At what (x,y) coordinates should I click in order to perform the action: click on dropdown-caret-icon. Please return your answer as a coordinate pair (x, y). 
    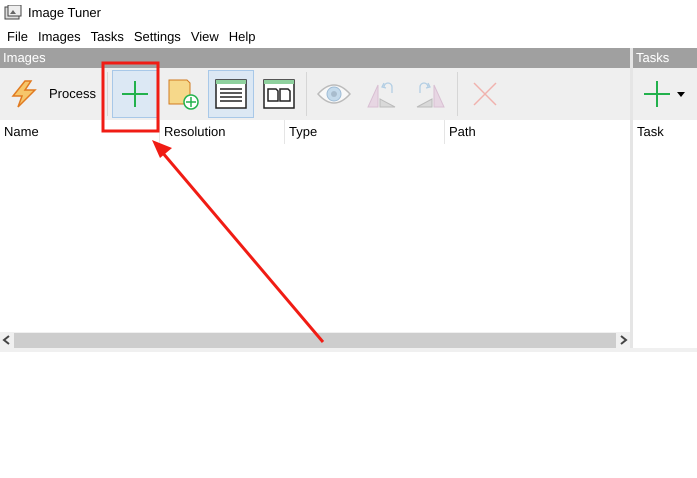
    Looking at the image, I should click on (681, 94).